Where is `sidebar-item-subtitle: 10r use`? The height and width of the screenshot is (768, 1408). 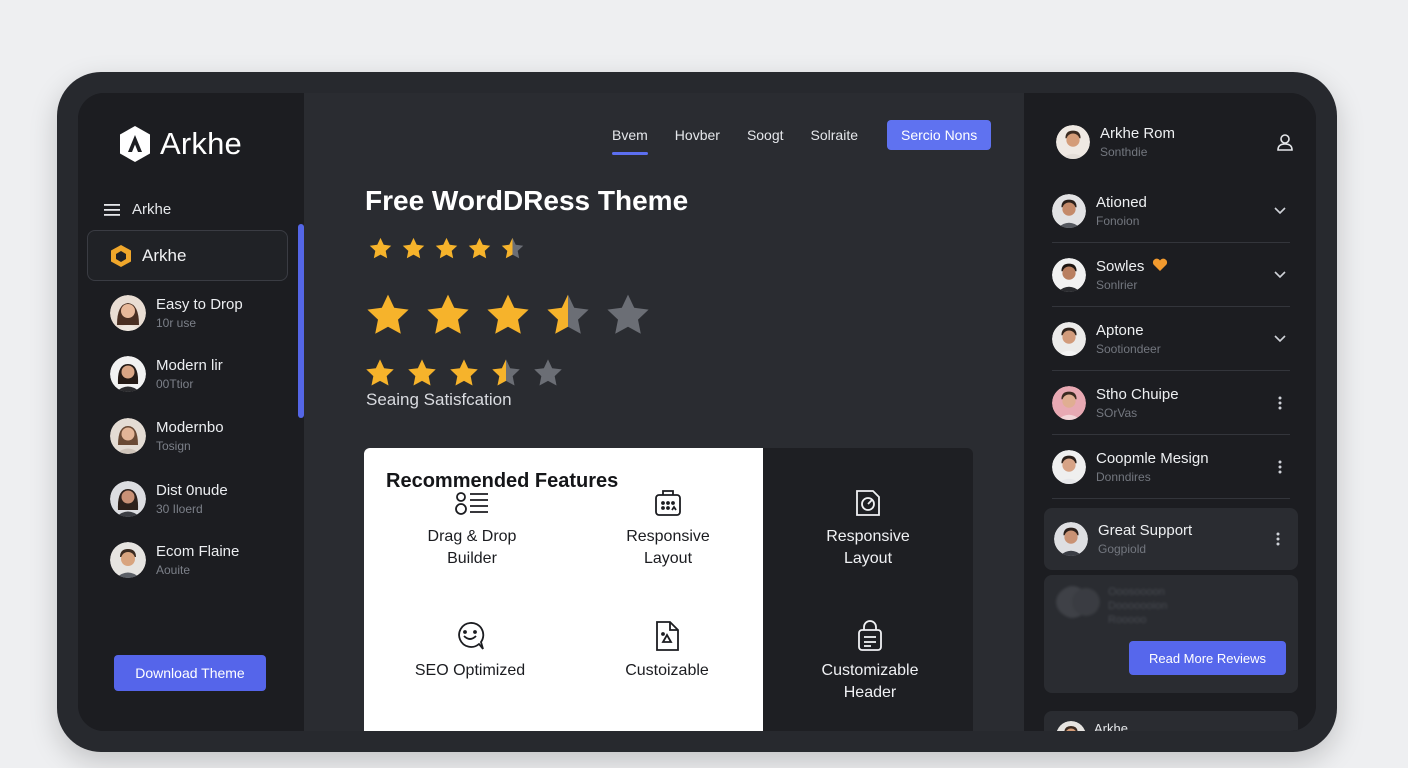 sidebar-item-subtitle: 10r use is located at coordinates (176, 323).